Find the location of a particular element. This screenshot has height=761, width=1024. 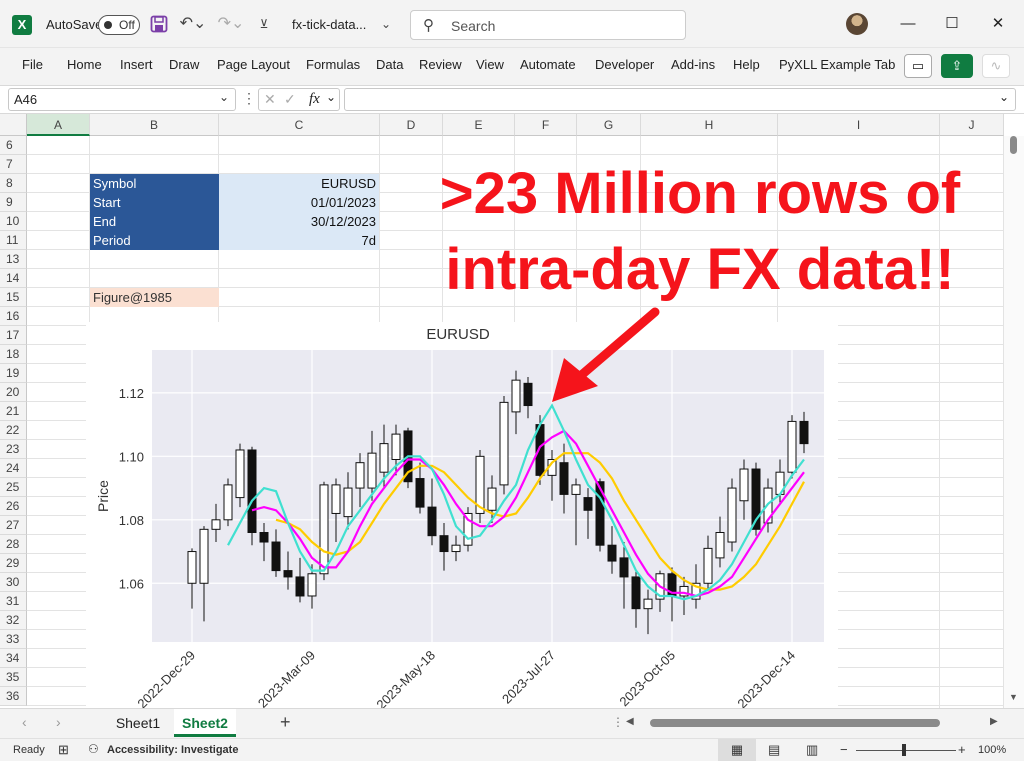

share-icon: ⇪ is located at coordinates (957, 66).